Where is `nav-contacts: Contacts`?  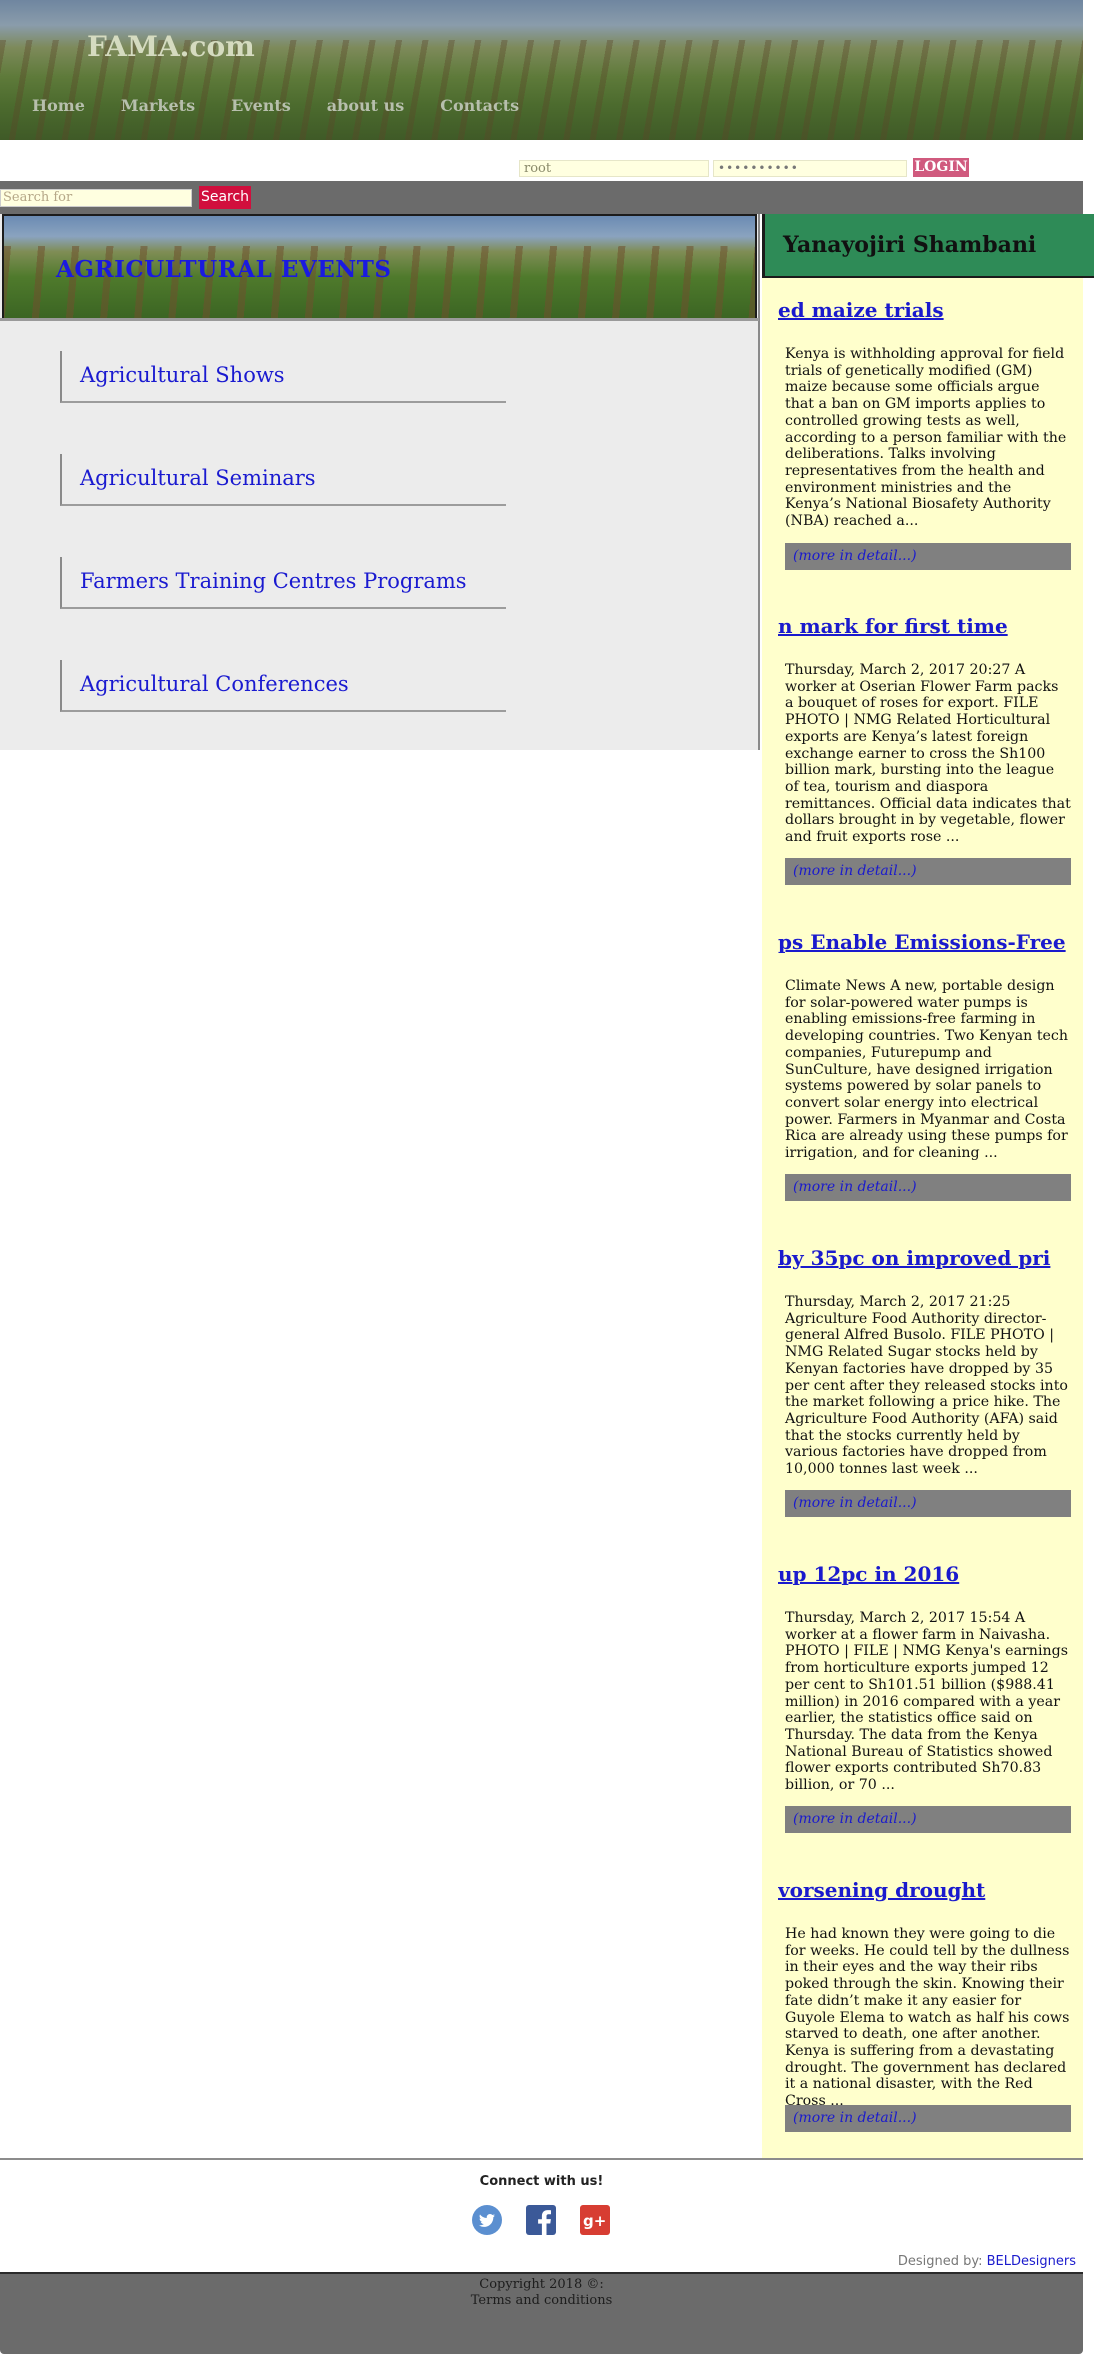 nav-contacts: Contacts is located at coordinates (479, 105).